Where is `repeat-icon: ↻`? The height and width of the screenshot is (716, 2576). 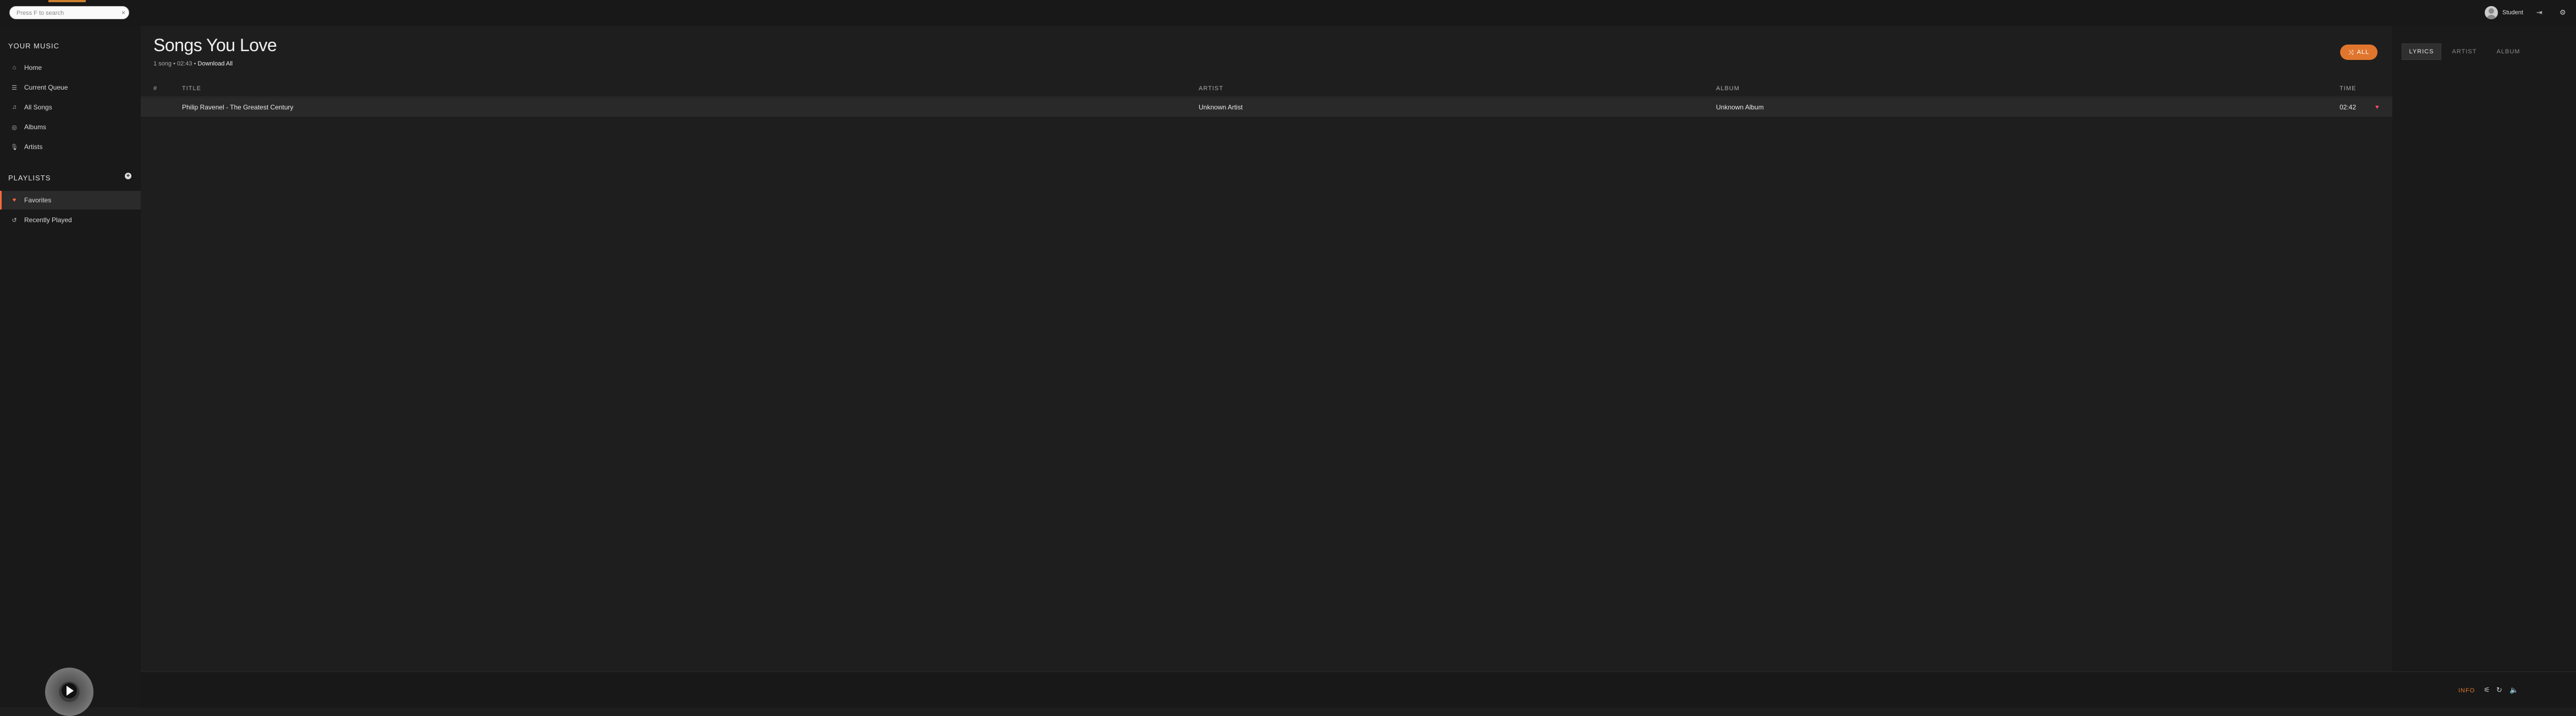
repeat-icon: ↻ is located at coordinates (2499, 690).